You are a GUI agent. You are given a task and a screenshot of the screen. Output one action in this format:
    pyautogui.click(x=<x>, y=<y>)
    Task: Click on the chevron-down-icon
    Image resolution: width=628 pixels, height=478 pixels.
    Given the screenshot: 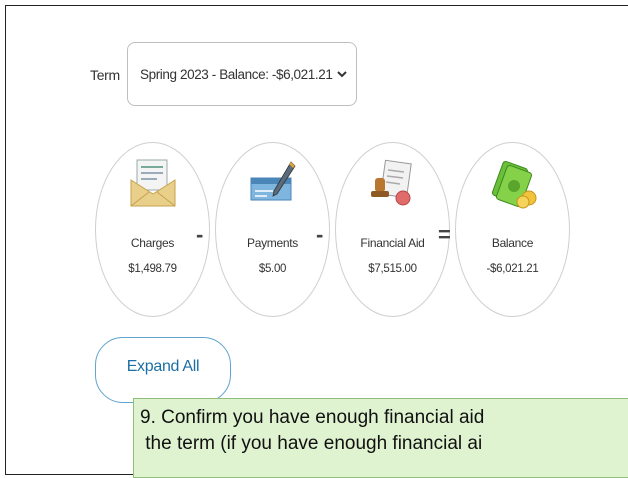 What is the action you would take?
    pyautogui.click(x=342, y=74)
    